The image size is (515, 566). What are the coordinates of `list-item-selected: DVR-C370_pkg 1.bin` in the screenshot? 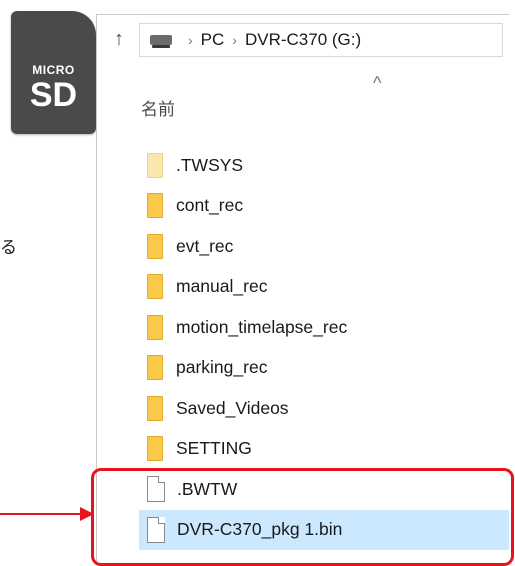 It's located at (324, 529).